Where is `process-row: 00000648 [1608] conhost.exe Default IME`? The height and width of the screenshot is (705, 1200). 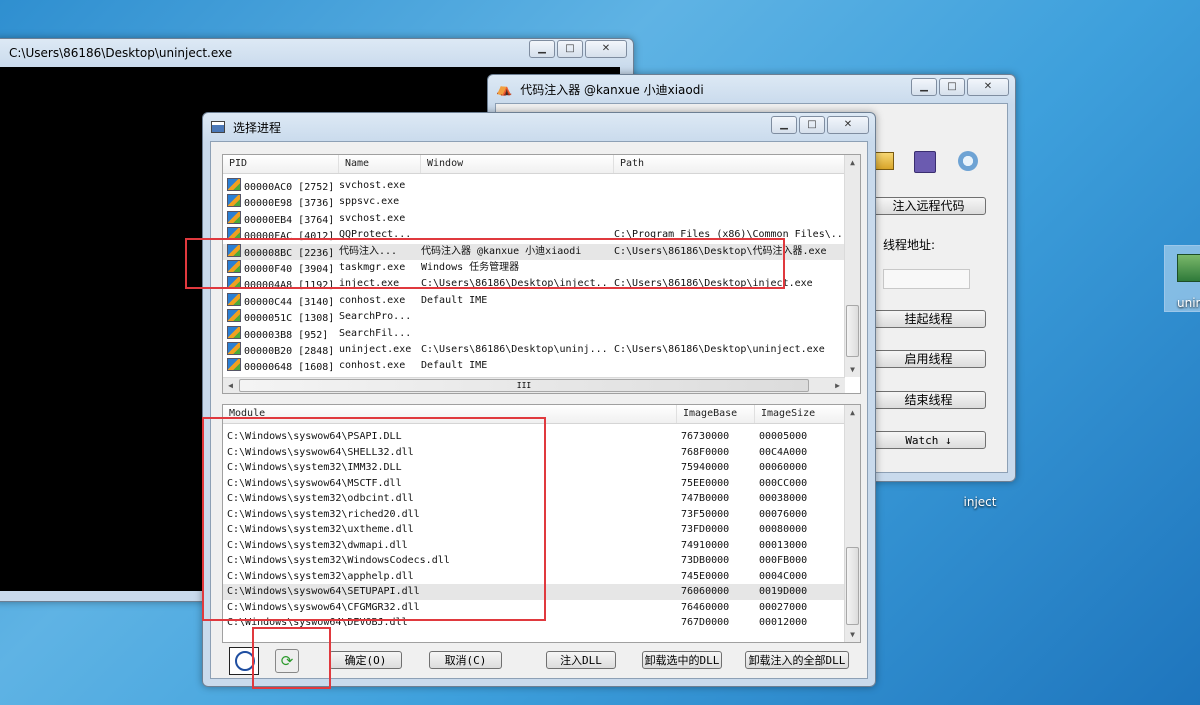 process-row: 00000648 [1608] conhost.exe Default IME is located at coordinates (534, 366).